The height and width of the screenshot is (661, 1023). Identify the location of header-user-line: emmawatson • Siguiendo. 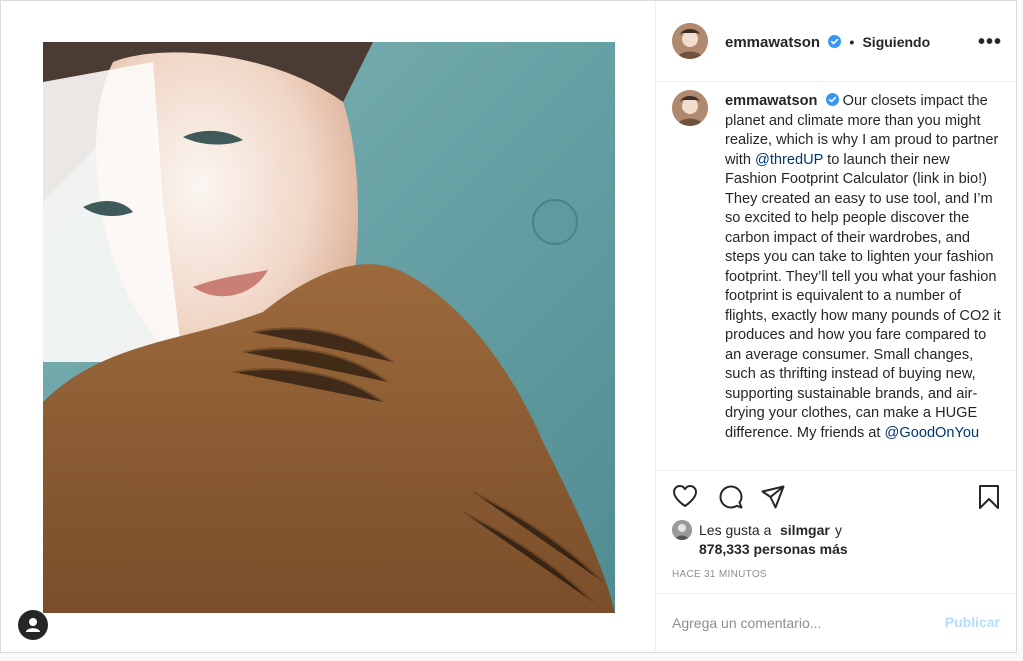
(827, 42).